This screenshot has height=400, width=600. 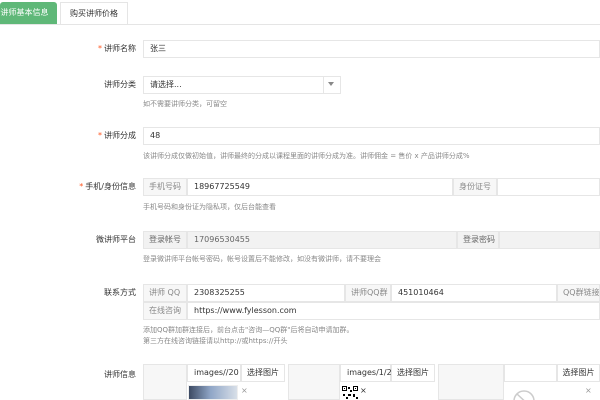 I want to click on micro-label: 微讲师平台, so click(x=116, y=239).